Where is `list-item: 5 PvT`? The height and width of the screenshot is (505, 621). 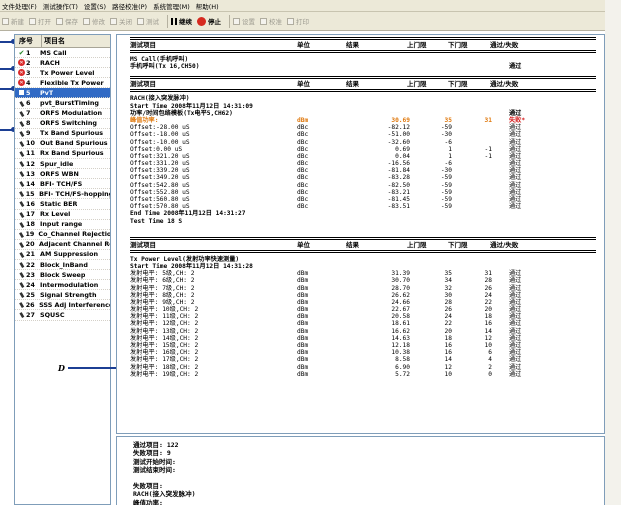
list-item: 5 PvT is located at coordinates (62, 93).